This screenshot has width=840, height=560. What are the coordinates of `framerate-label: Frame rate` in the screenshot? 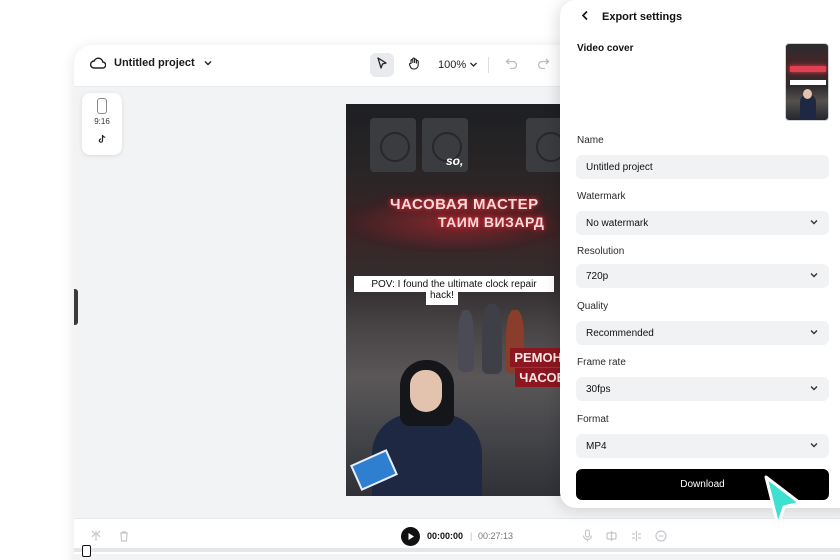 It's located at (601, 362).